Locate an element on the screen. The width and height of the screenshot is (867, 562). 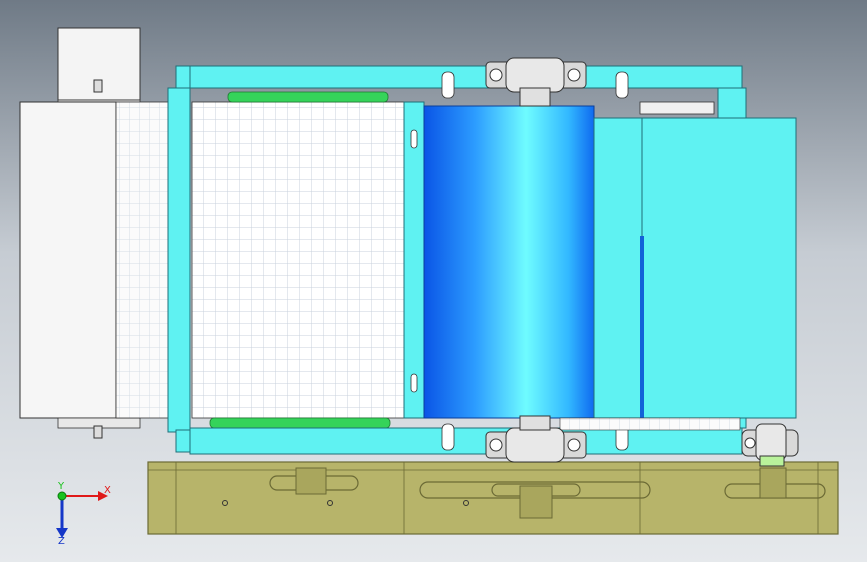
gear-strip is located at coordinates (650, 424).